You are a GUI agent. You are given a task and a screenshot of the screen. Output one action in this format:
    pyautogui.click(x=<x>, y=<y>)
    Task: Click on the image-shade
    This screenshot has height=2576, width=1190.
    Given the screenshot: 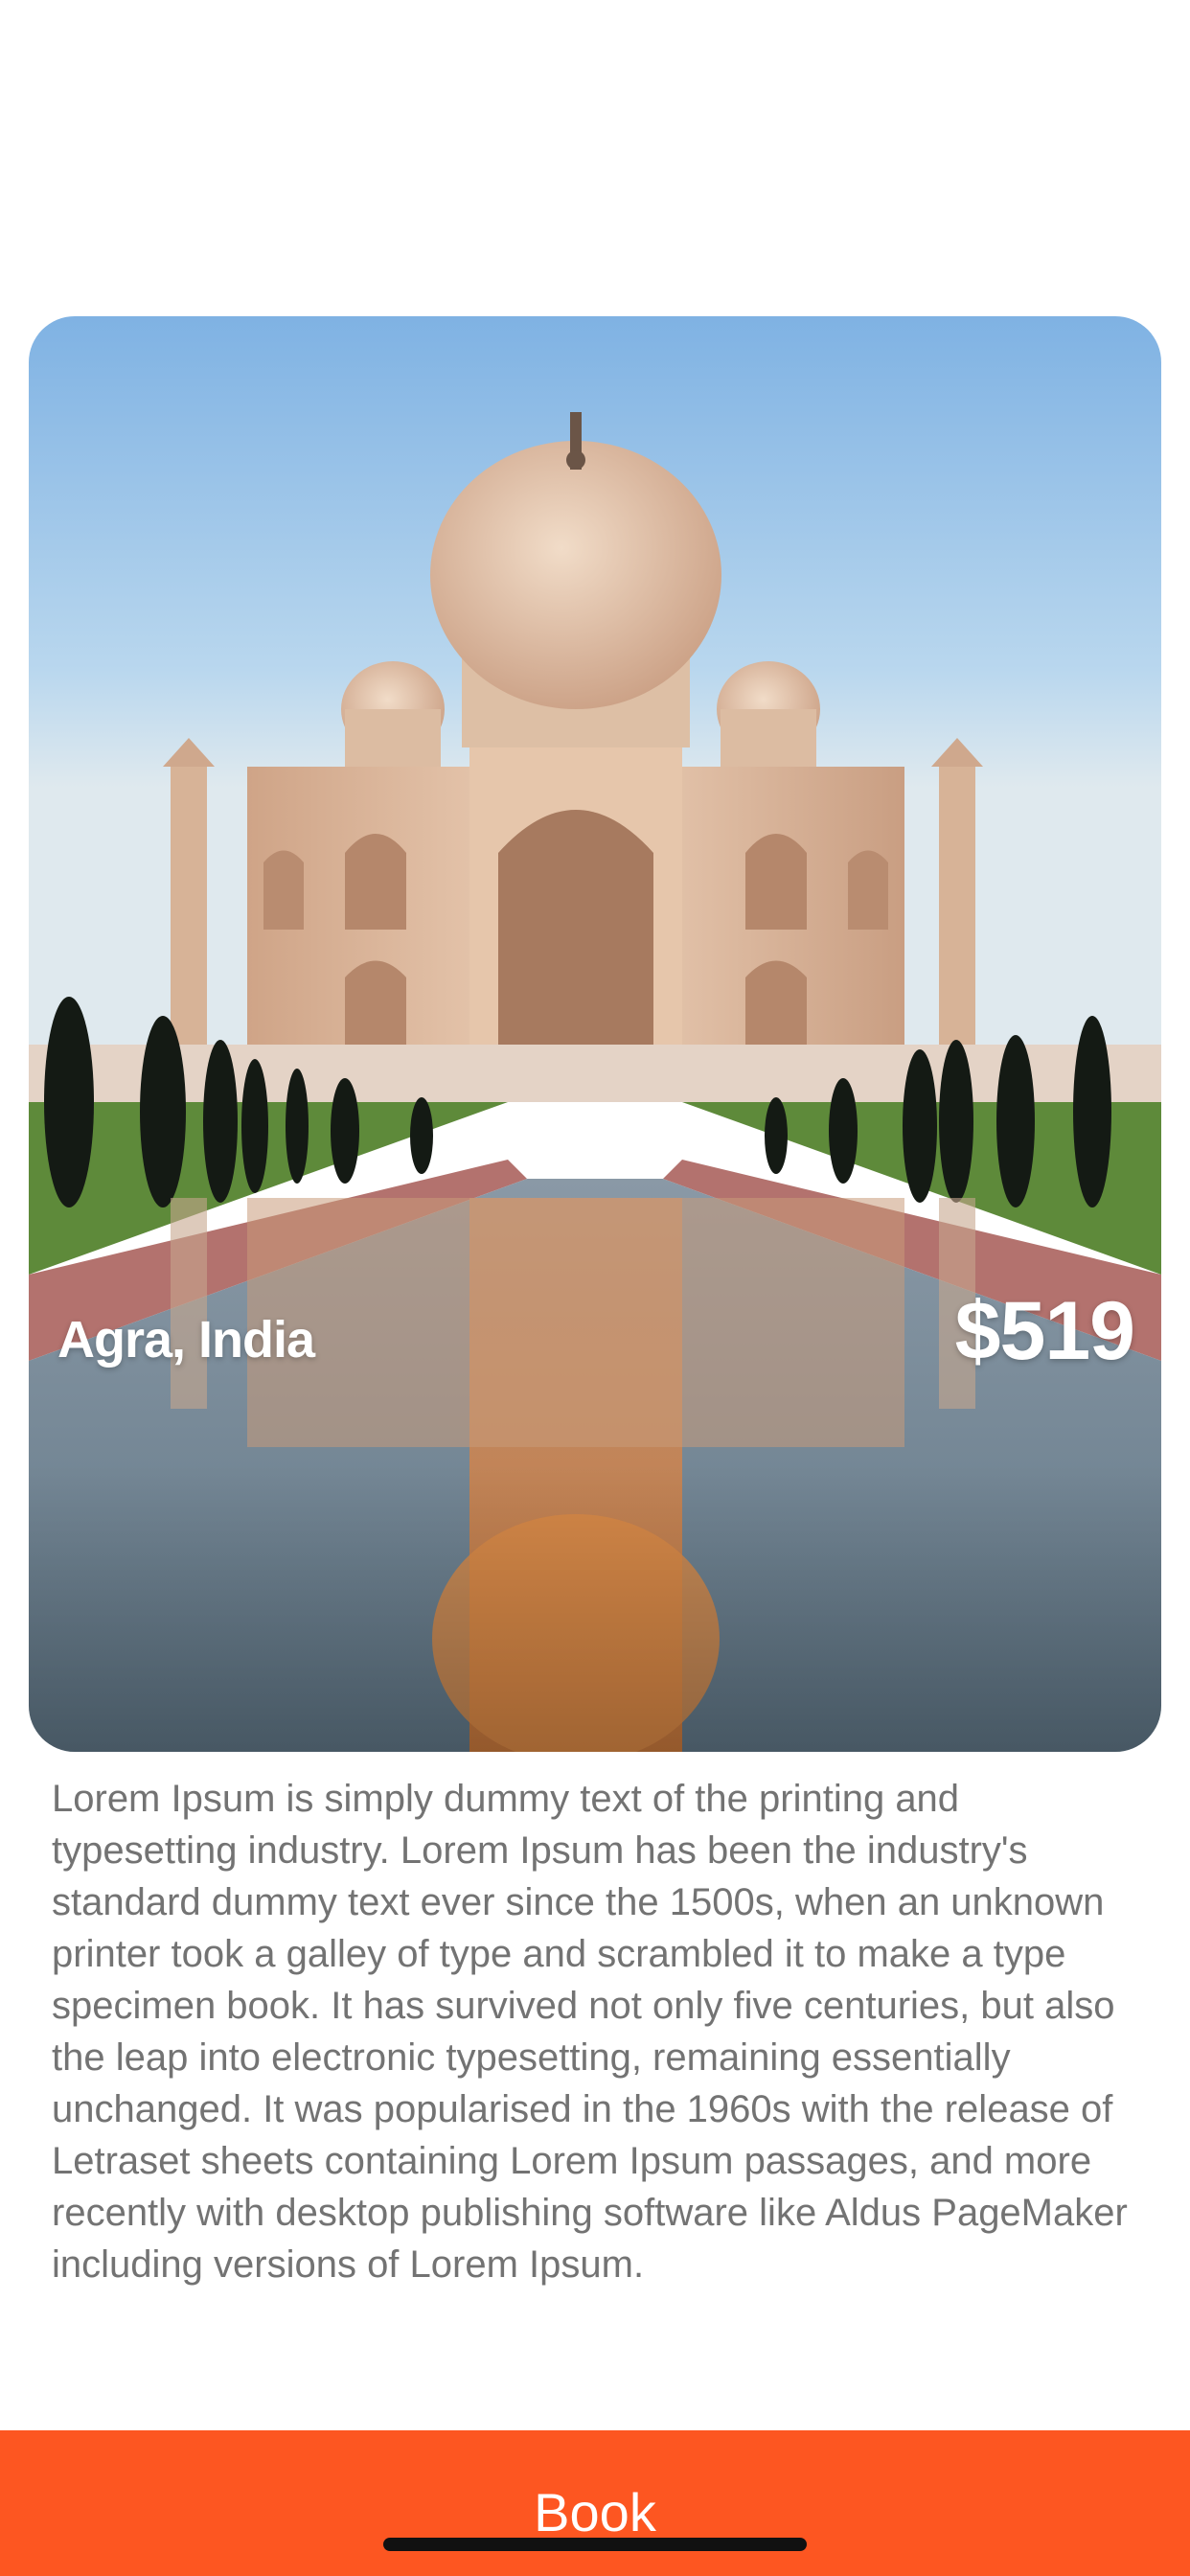 What is the action you would take?
    pyautogui.click(x=595, y=1608)
    